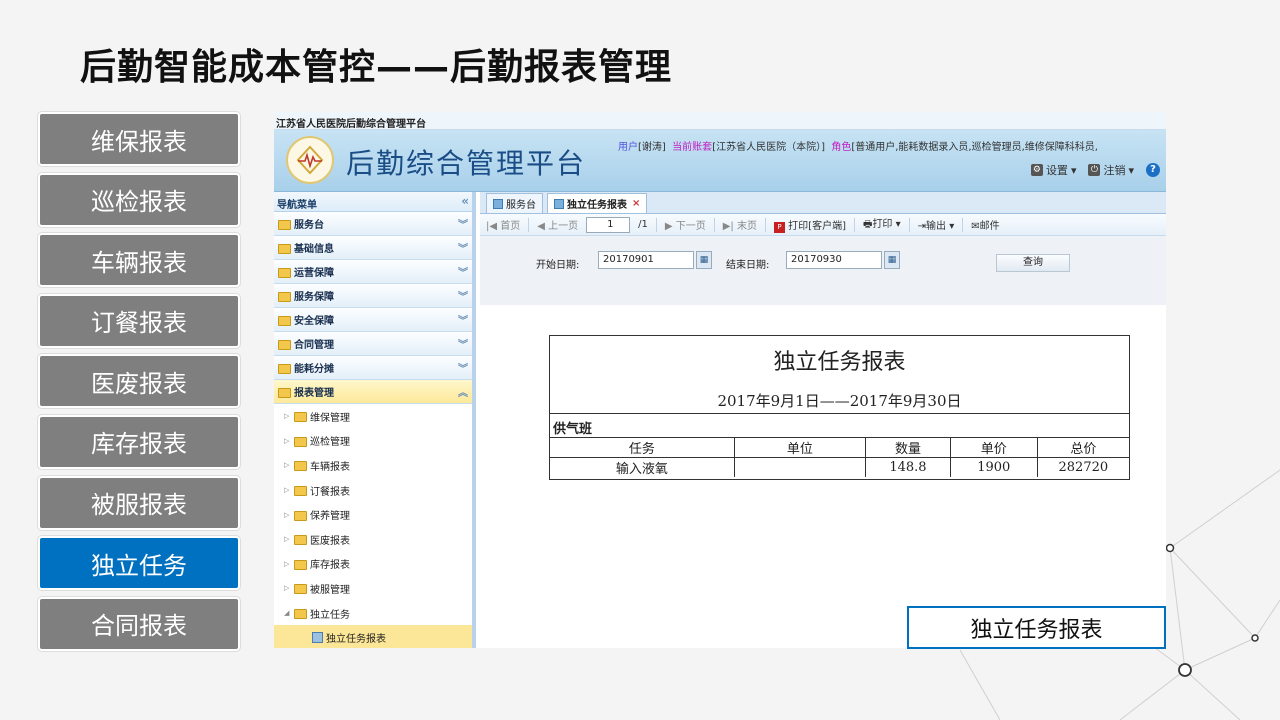 This screenshot has height=720, width=1280. I want to click on menu-operation: 运营保障 ︾, so click(373, 272).